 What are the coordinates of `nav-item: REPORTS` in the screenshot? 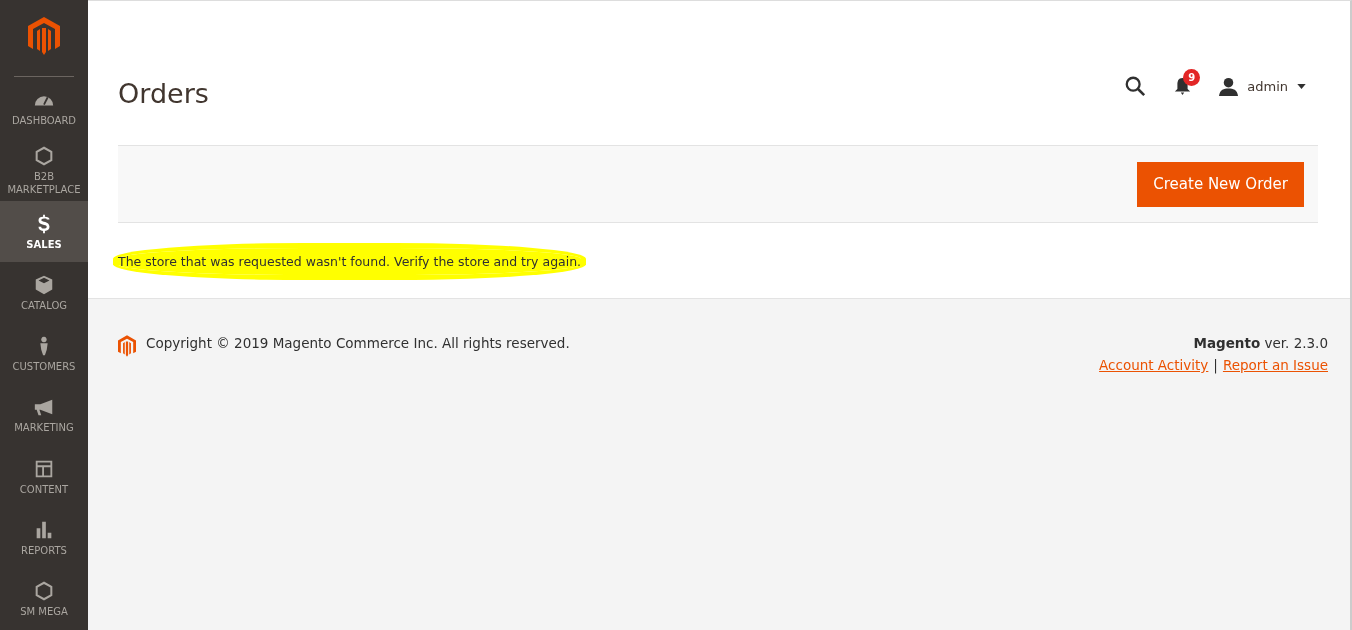 It's located at (44, 538).